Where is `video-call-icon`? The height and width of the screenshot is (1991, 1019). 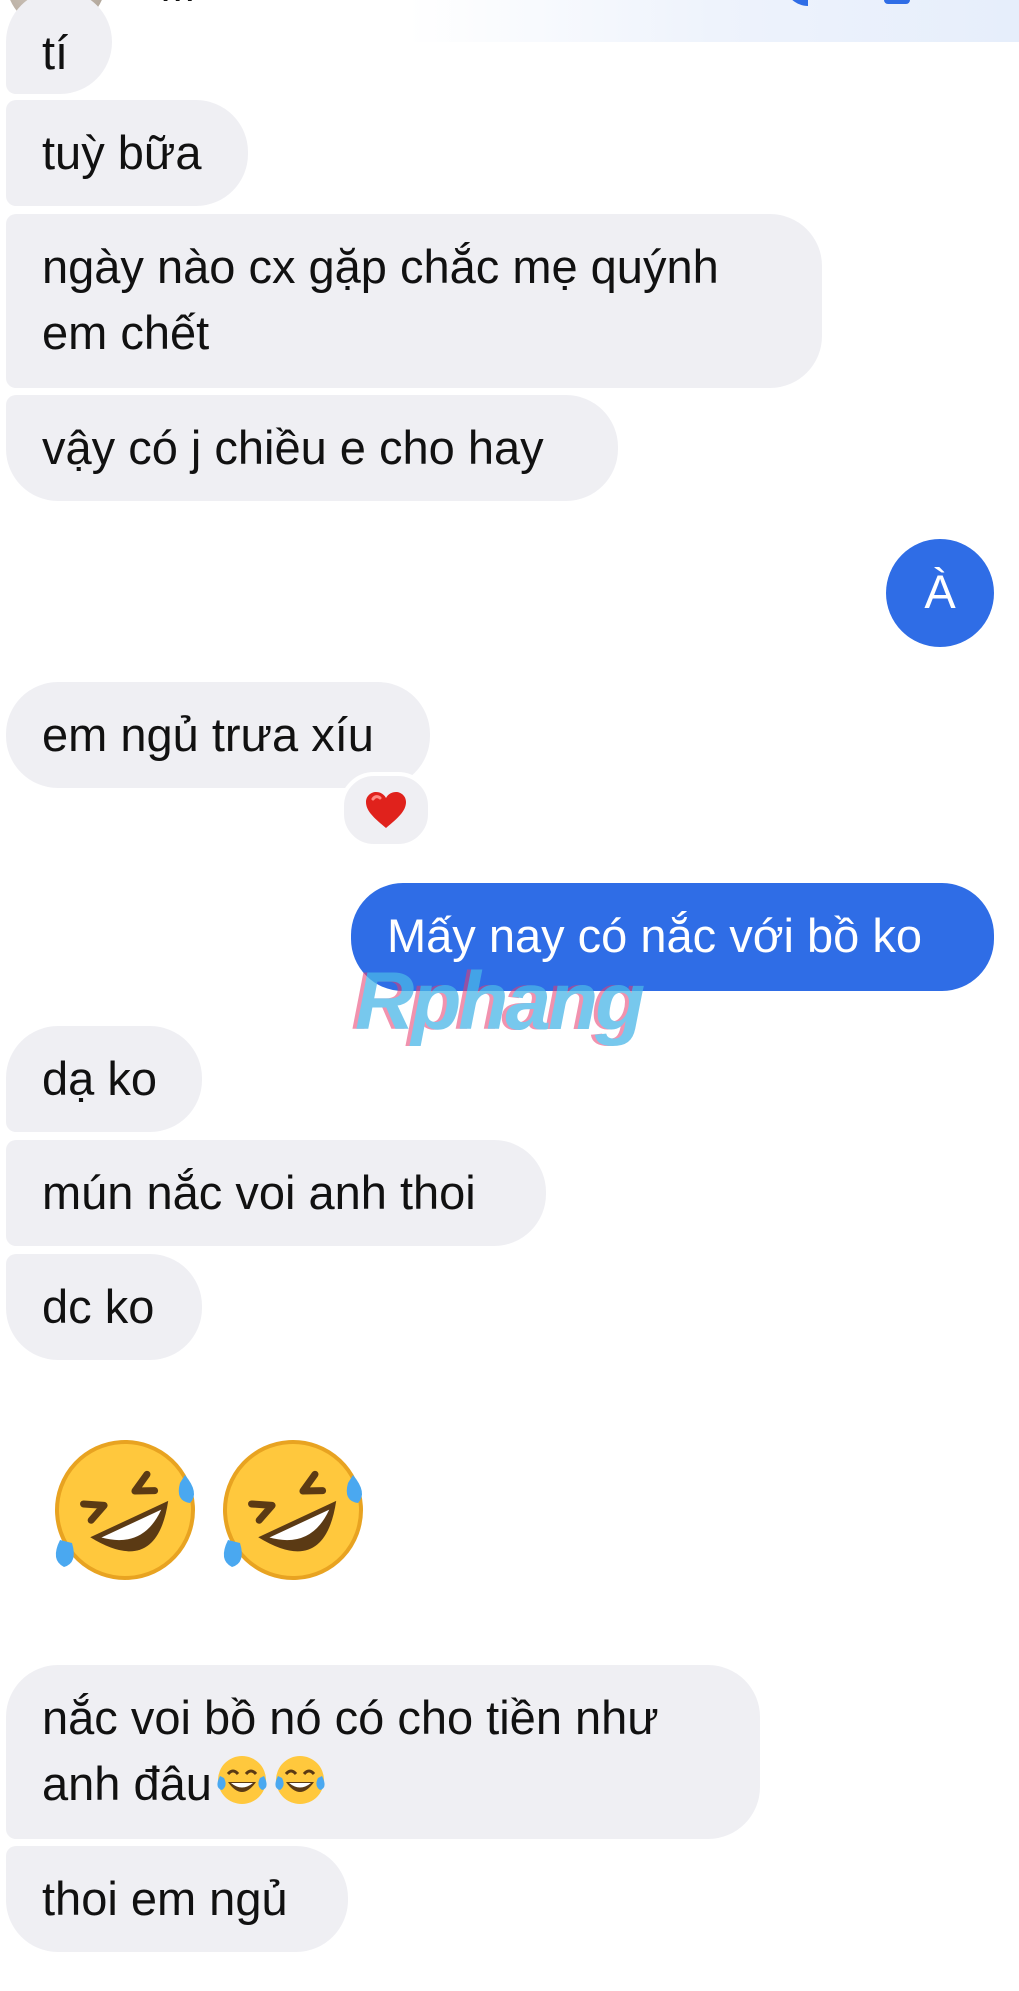 video-call-icon is located at coordinates (902, 4).